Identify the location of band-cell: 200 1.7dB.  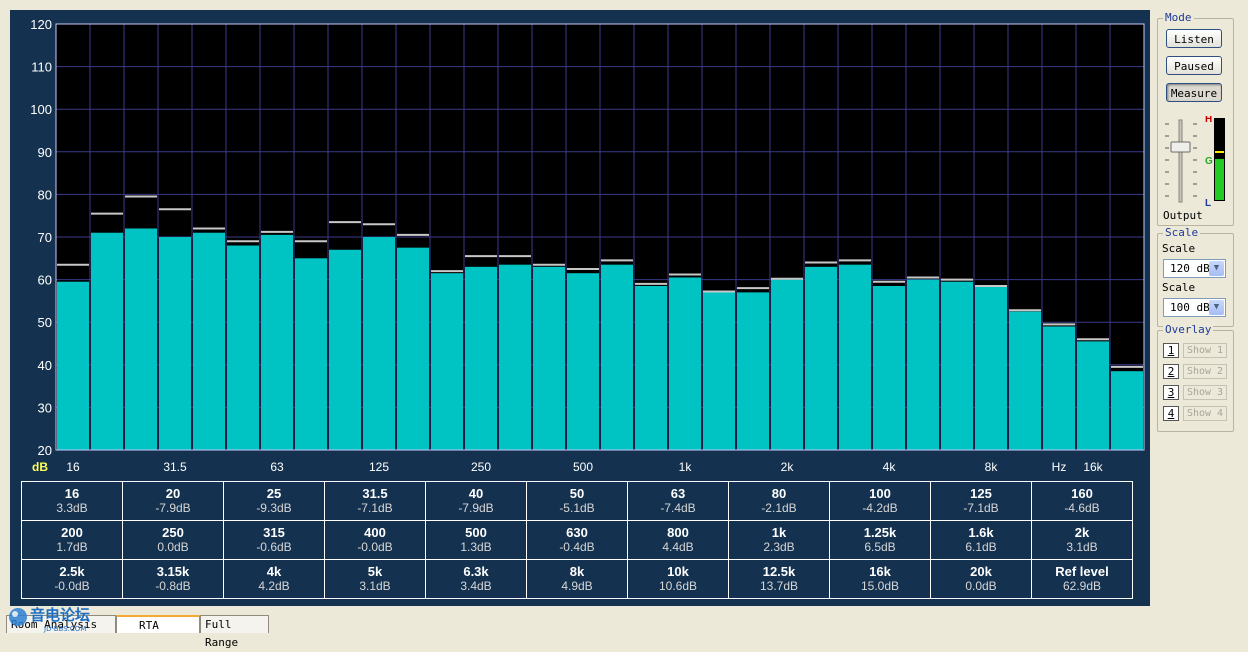
(72, 540).